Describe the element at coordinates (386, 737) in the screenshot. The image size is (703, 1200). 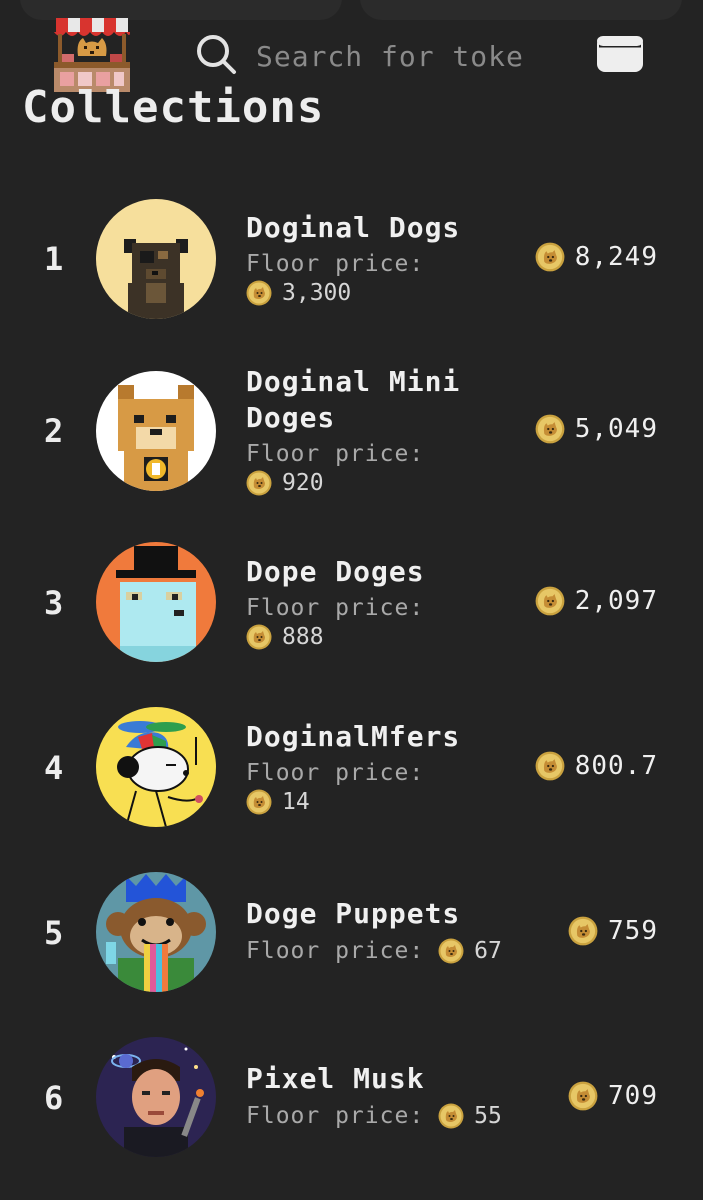
I see `collection-name: DoginalMfers` at that location.